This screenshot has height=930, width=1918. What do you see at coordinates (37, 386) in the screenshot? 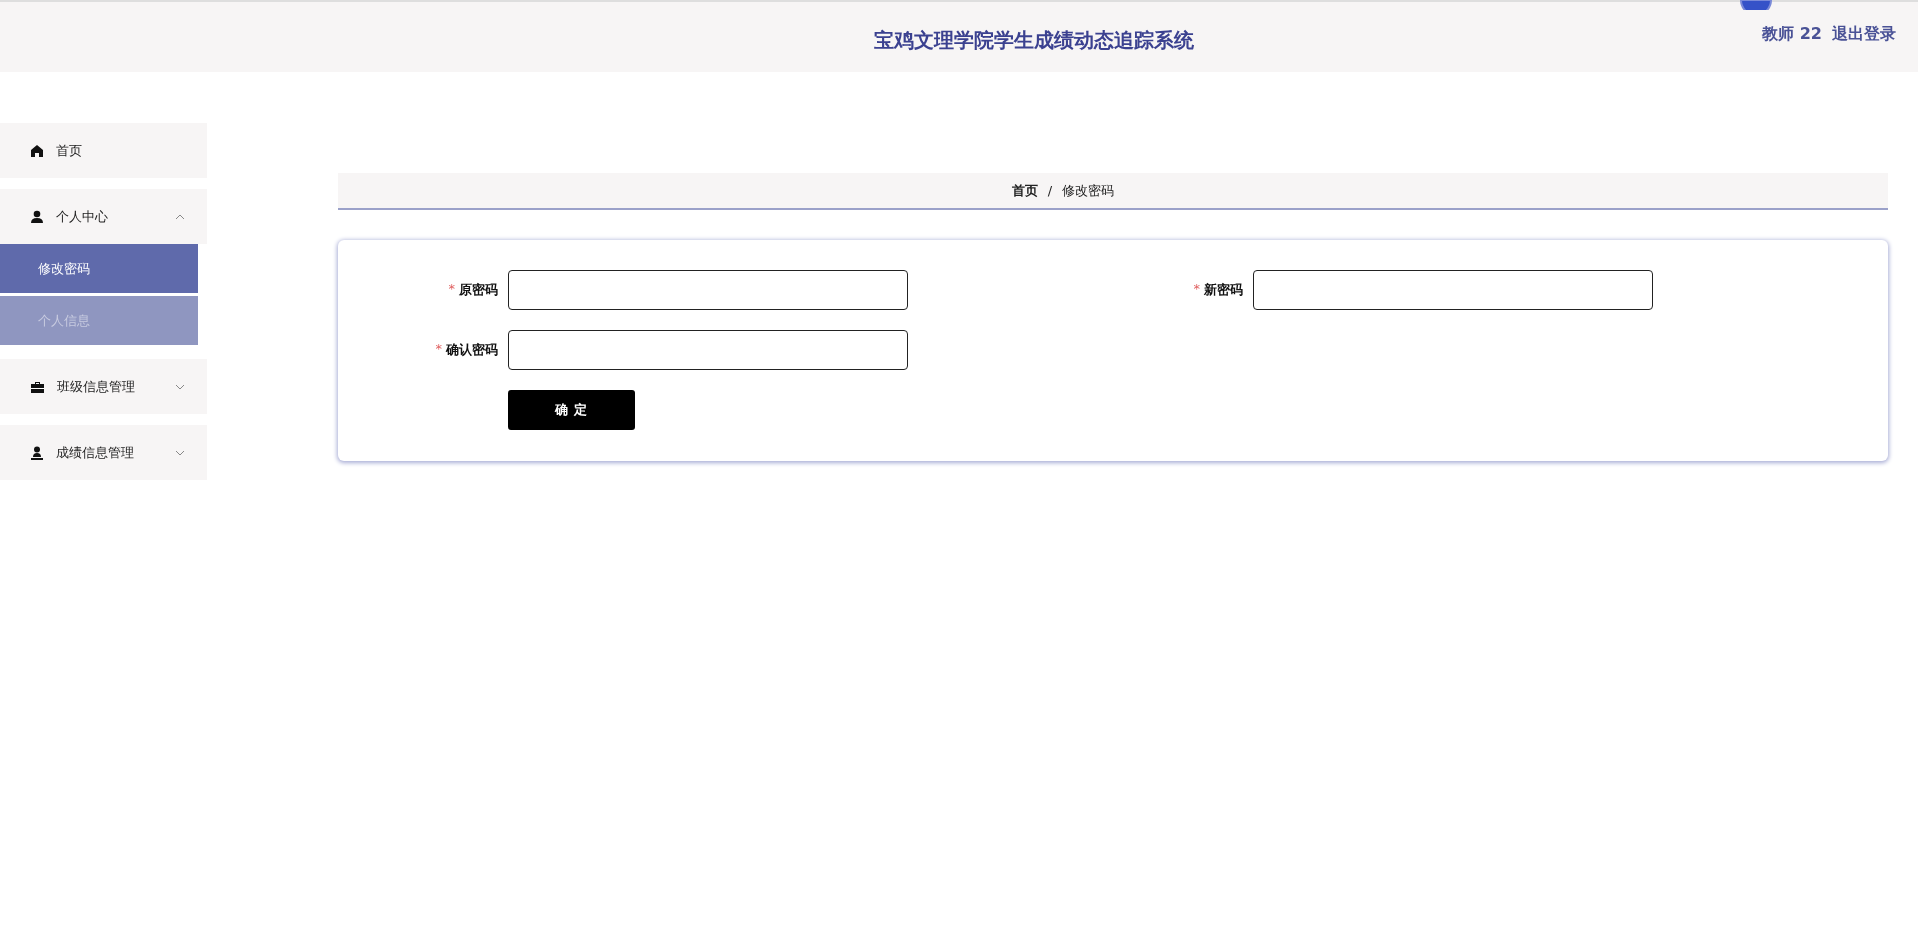
I see `briefcase-icon` at bounding box center [37, 386].